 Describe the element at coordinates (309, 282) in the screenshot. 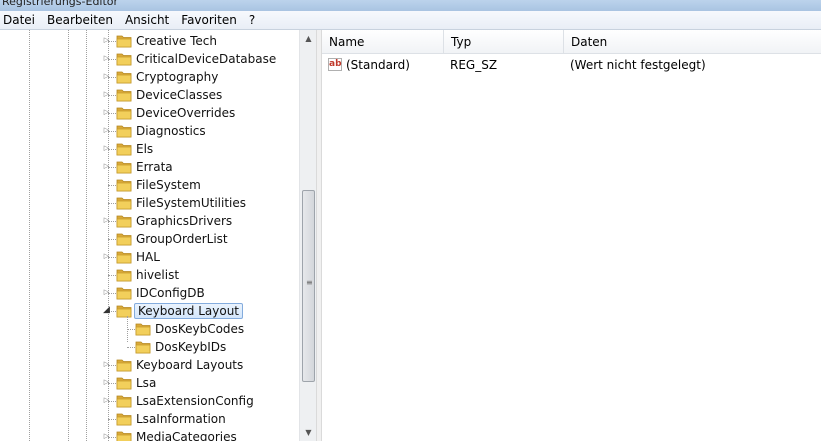

I see `grip-icon: ≡` at that location.